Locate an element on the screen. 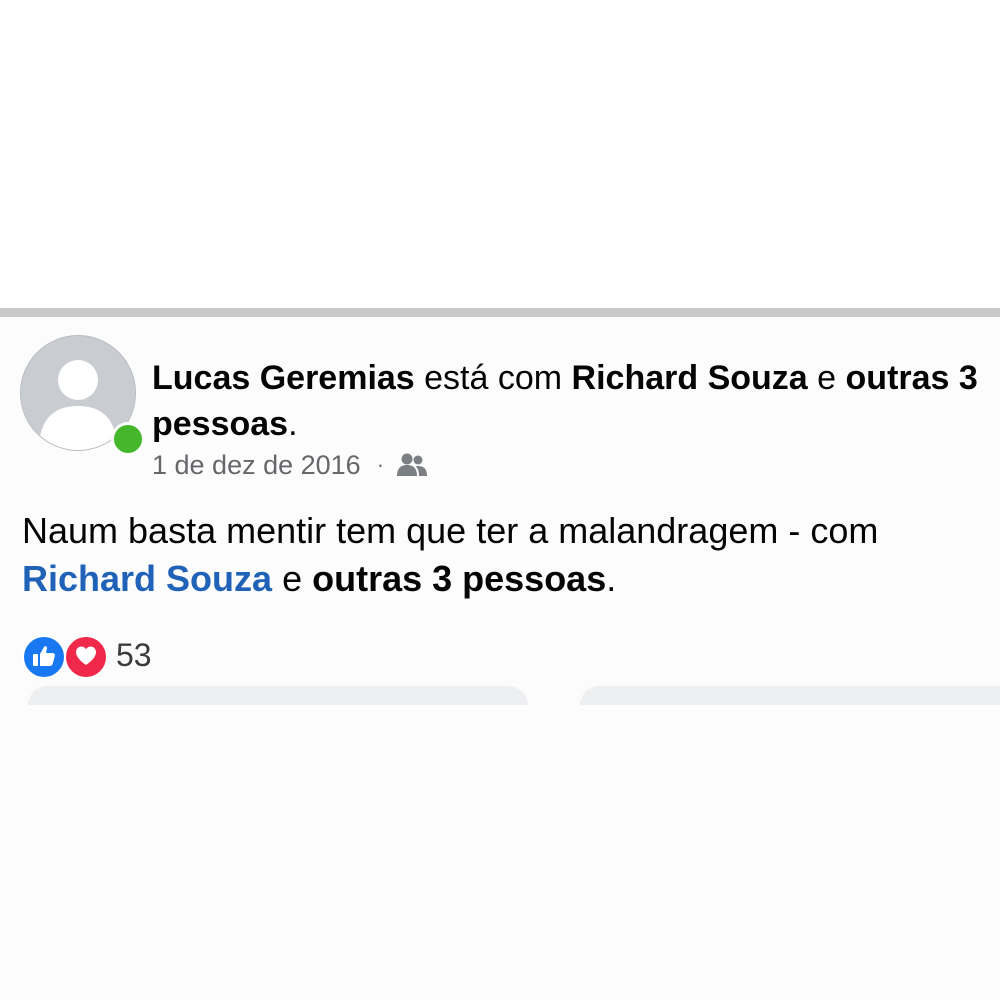 Image resolution: width=1000 pixels, height=1000 pixels. feed-divider is located at coordinates (500, 312).